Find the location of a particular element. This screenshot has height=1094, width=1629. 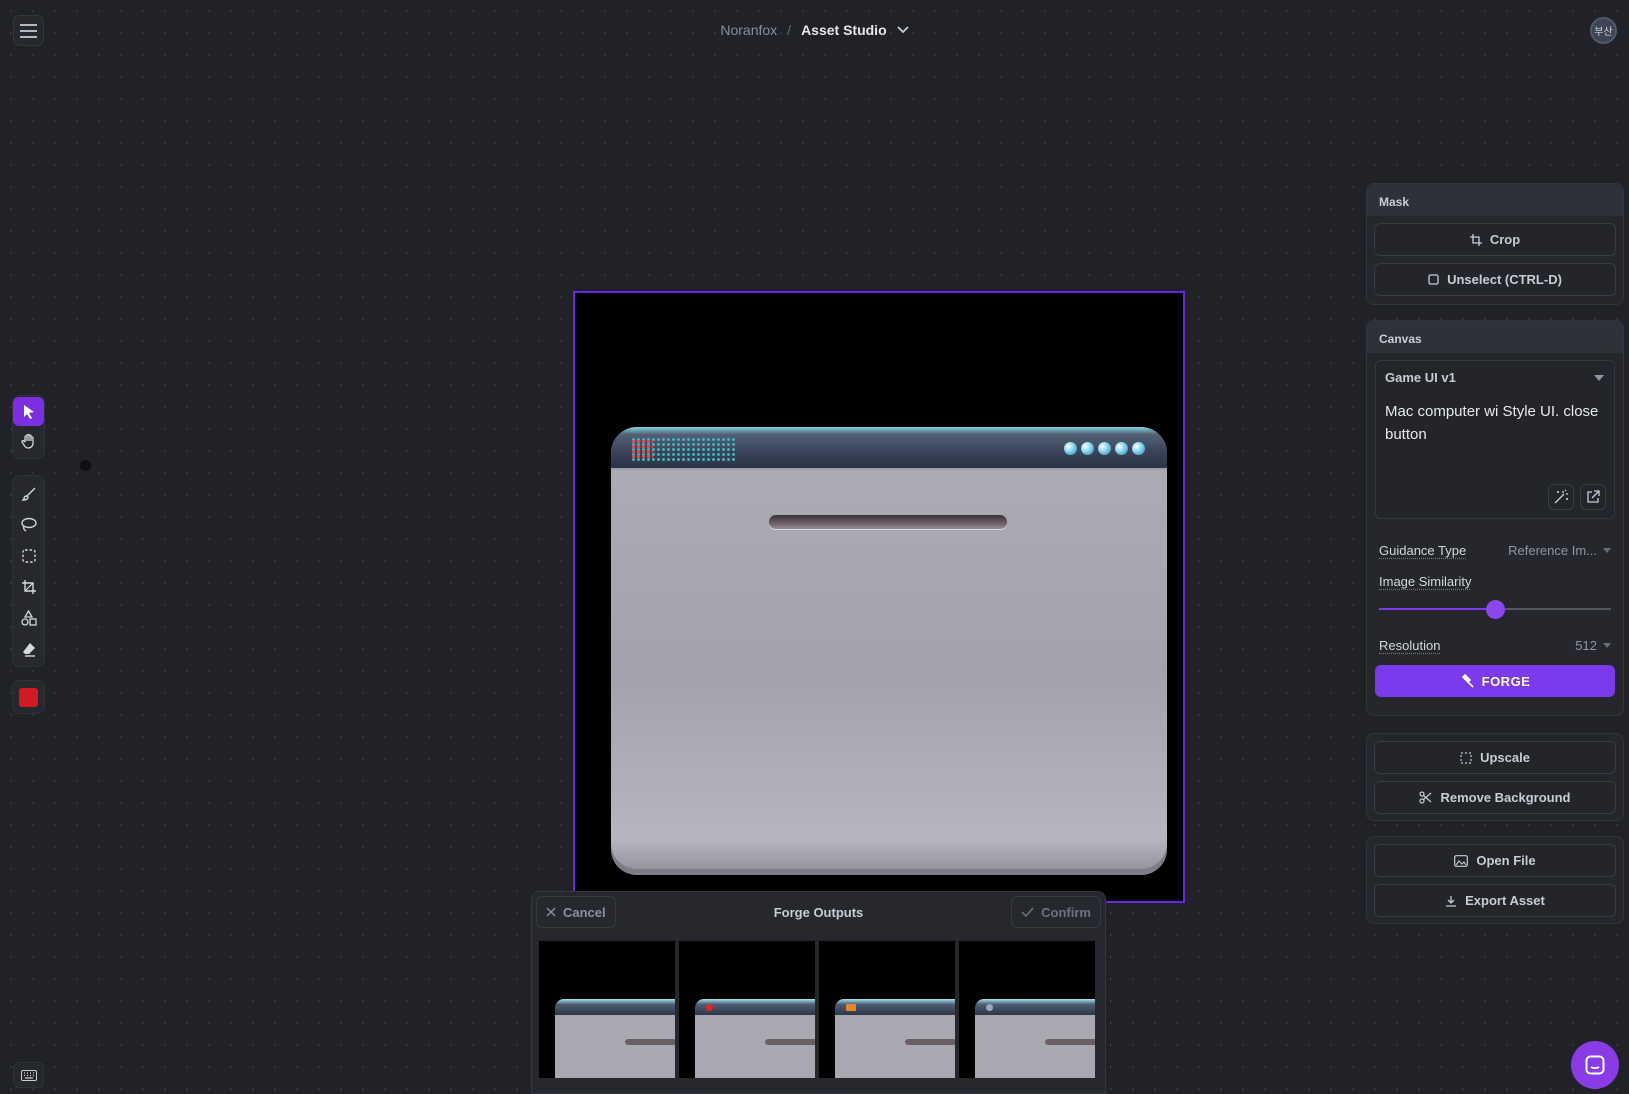

prompt-text: Mac computer wi Style UI. close button is located at coordinates (1492, 423).